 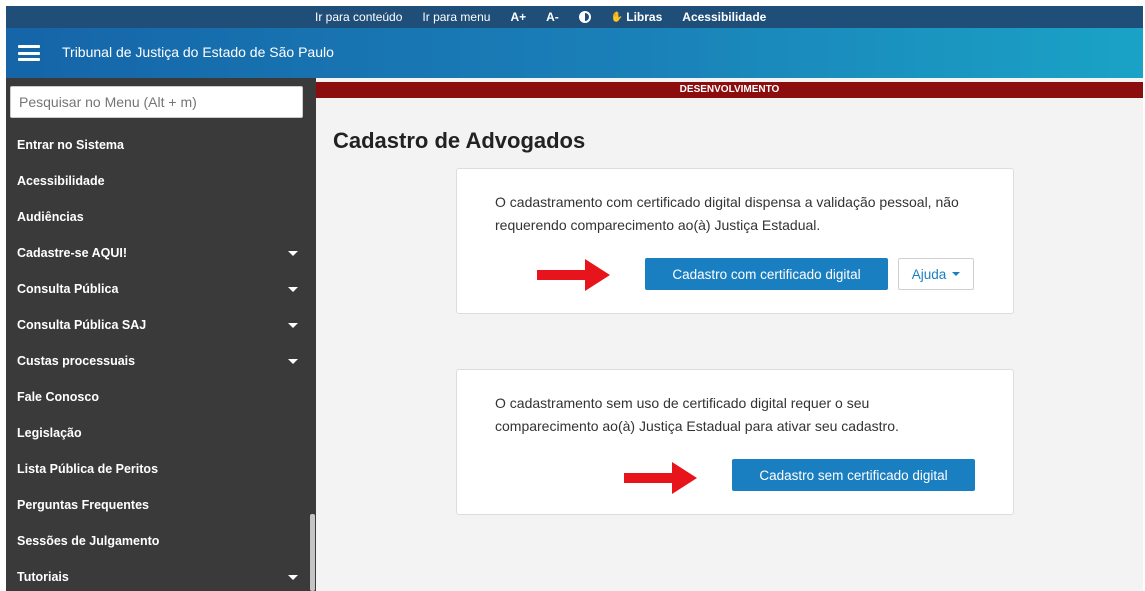 What do you see at coordinates (157, 505) in the screenshot?
I see `menu-item-perguntas-frequentes: Perguntas Frequentes` at bounding box center [157, 505].